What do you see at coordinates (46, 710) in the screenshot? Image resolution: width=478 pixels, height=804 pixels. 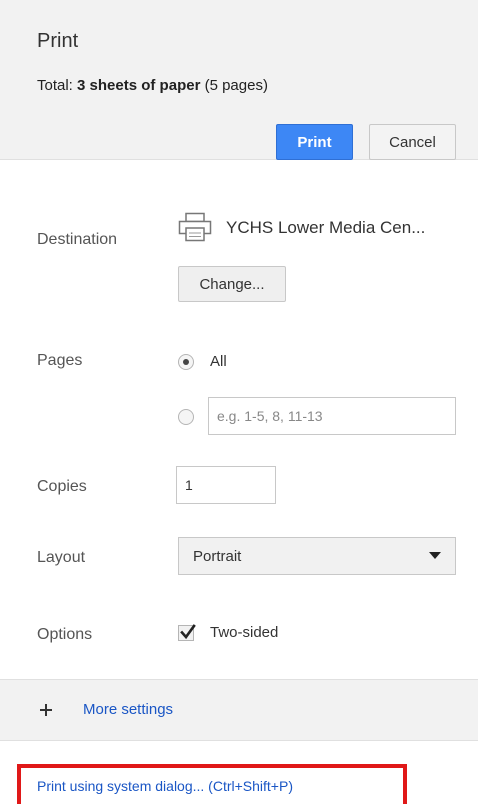 I see `plus-icon` at bounding box center [46, 710].